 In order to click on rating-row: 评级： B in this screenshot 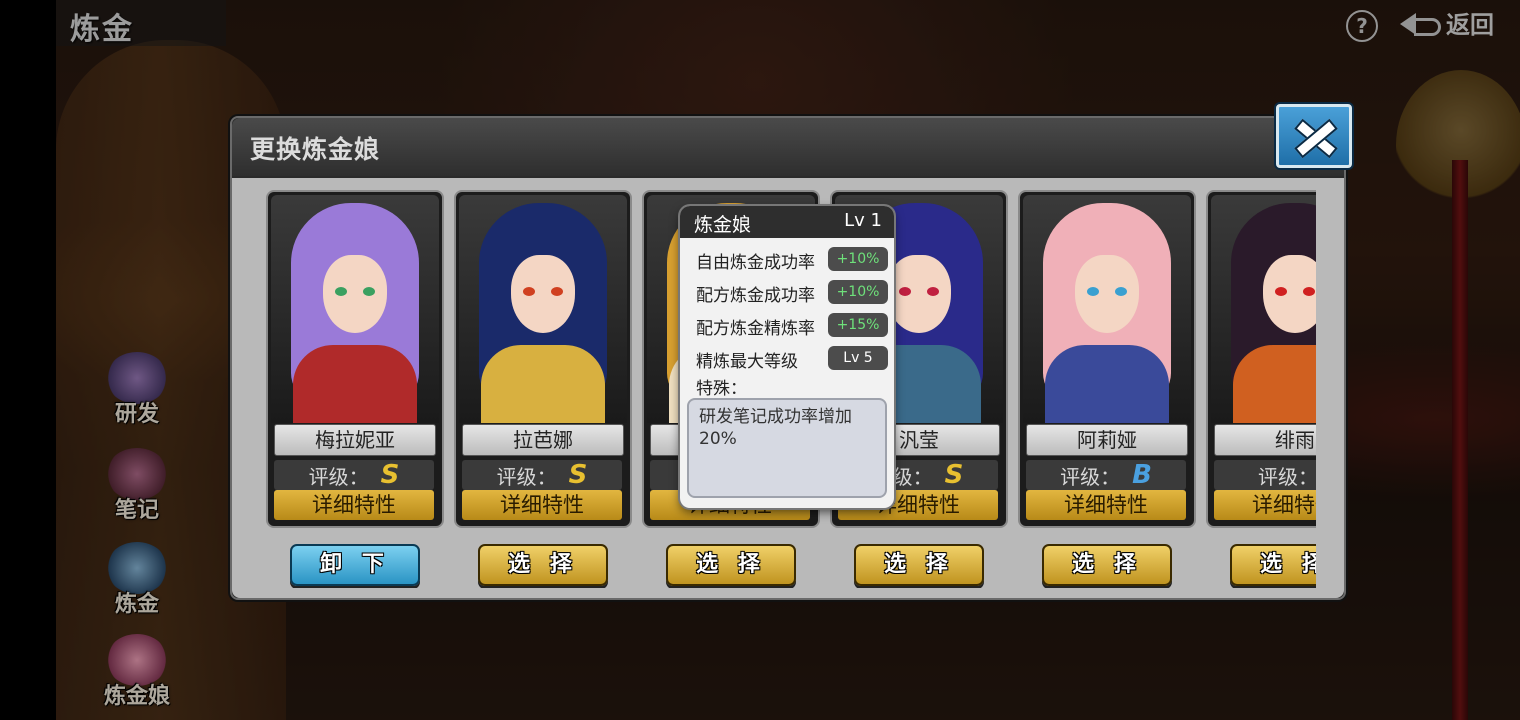, I will do `click(1106, 475)`.